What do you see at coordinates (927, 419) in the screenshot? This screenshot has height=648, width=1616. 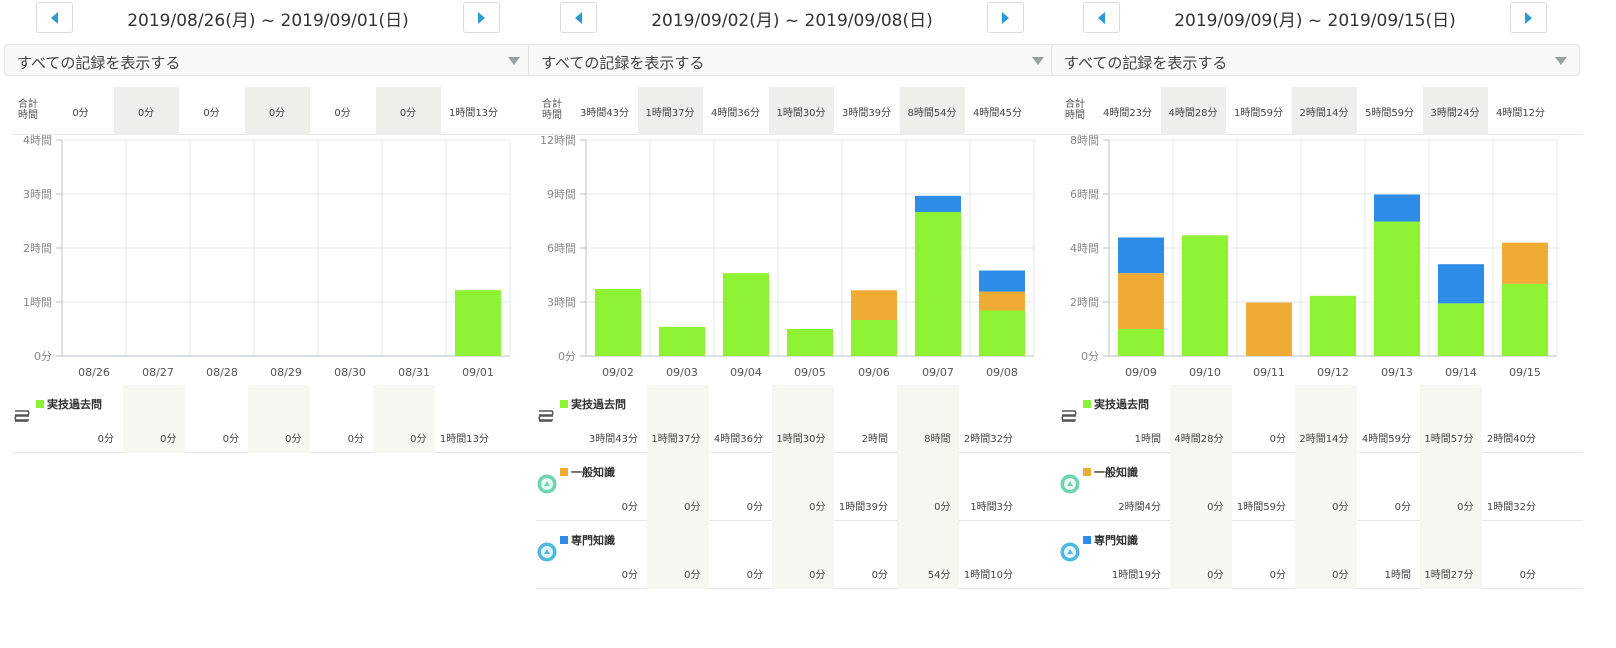 I see `category-day-cell: 8時間` at bounding box center [927, 419].